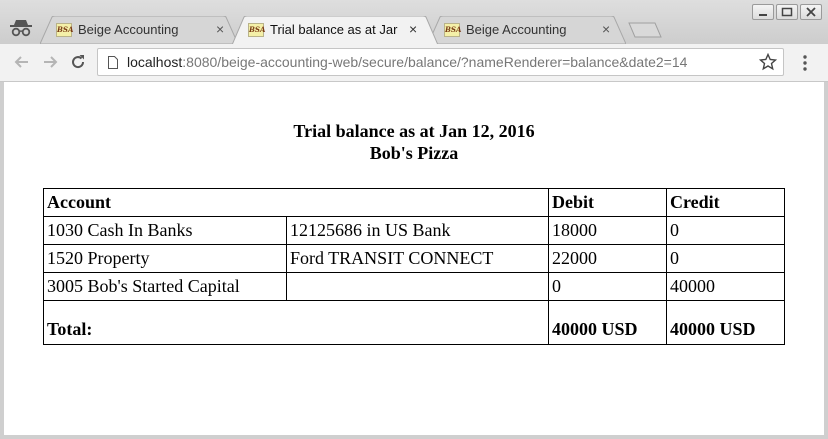 This screenshot has height=439, width=828. I want to click on tab-title: Trial balance as at Jar, so click(334, 29).